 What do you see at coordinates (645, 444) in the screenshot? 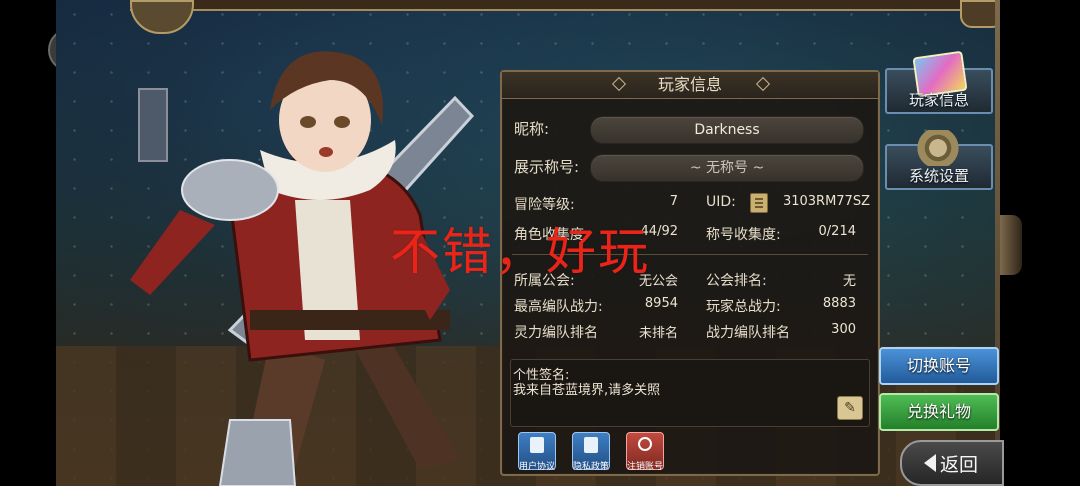
I see `power-icon` at bounding box center [645, 444].